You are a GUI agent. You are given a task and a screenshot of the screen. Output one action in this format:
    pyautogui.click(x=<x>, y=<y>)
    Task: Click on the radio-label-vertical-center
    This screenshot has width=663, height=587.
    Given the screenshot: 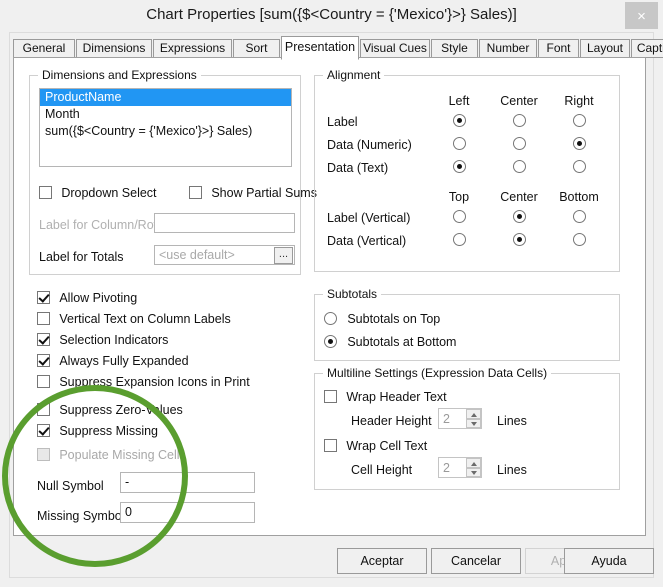 What is the action you would take?
    pyautogui.click(x=519, y=216)
    